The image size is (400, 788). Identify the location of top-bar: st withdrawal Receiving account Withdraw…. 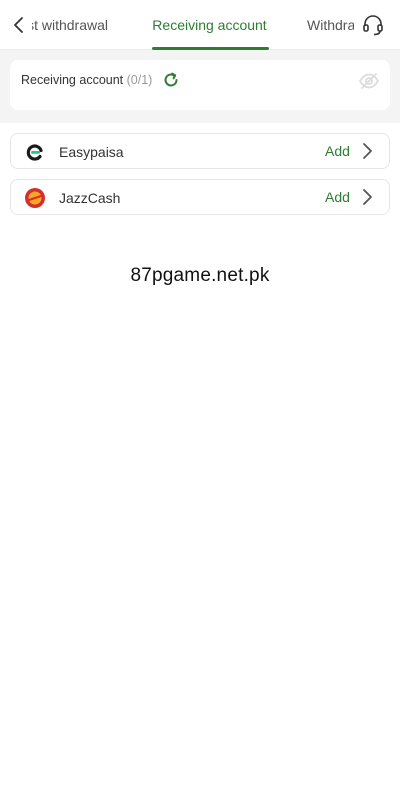
(200, 25).